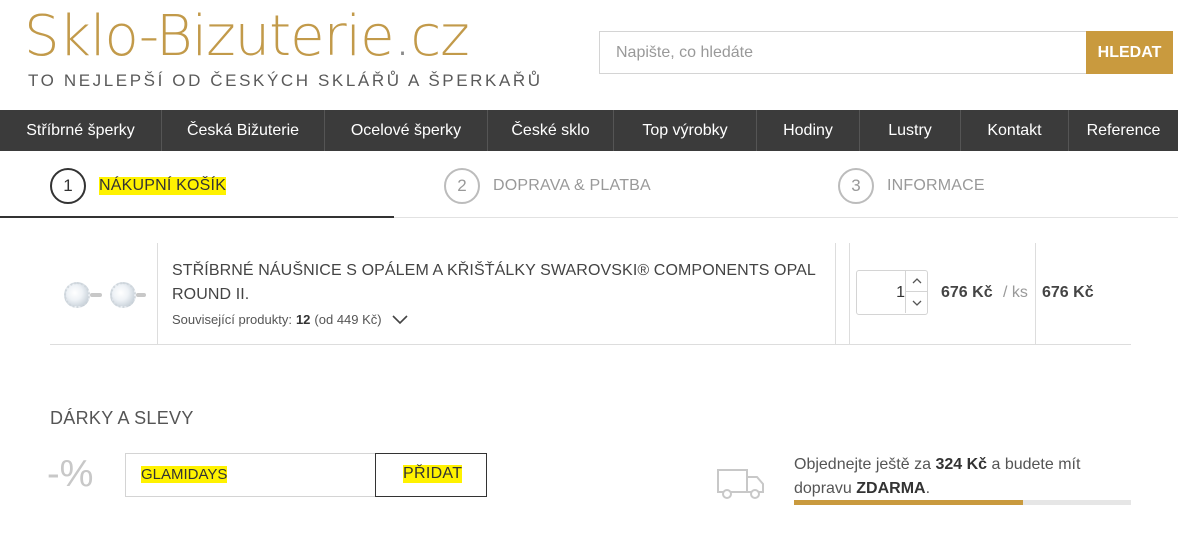  I want to click on nav-item-czech-bijouterie: Česká Bižuterie, so click(243, 130).